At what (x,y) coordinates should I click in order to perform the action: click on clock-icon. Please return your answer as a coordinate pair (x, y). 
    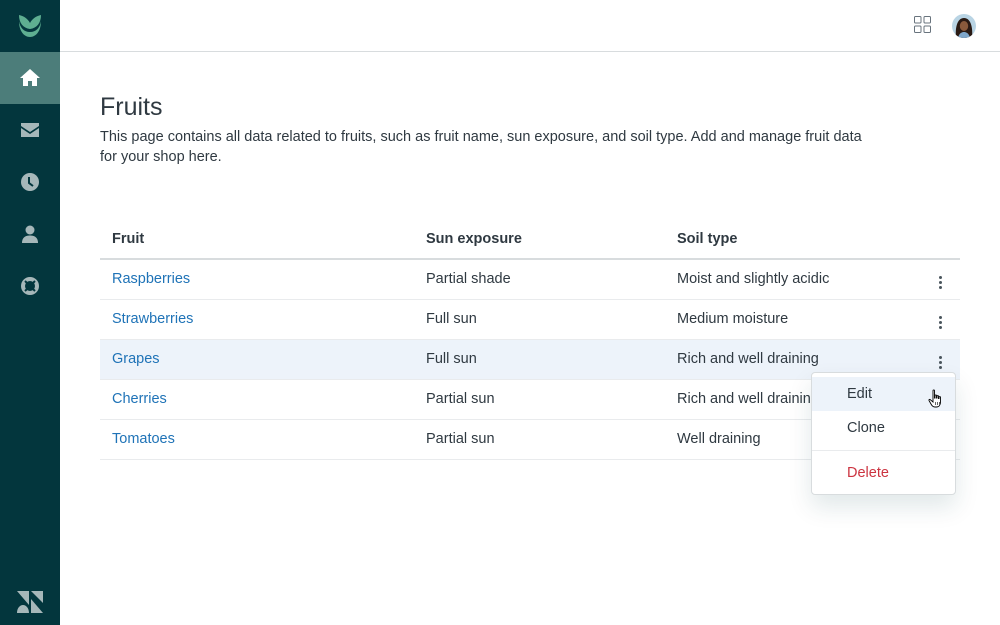
    Looking at the image, I should click on (30, 182).